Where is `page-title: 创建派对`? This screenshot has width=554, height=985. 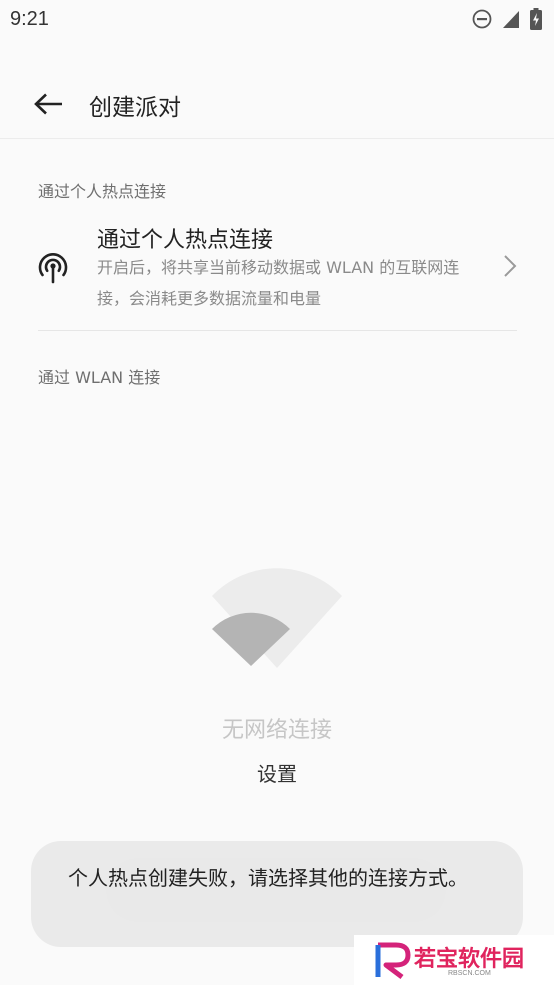
page-title: 创建派对 is located at coordinates (135, 108).